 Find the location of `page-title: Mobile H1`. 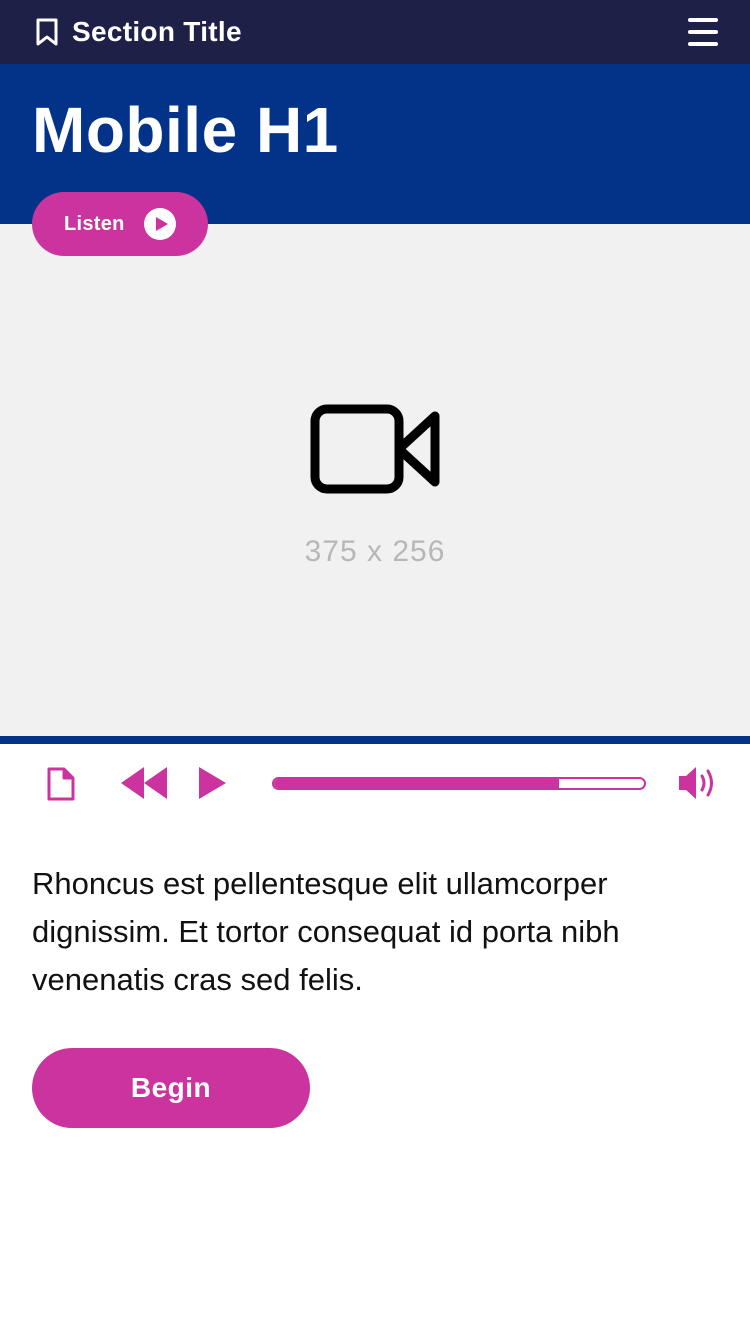

page-title: Mobile H1 is located at coordinates (185, 130).